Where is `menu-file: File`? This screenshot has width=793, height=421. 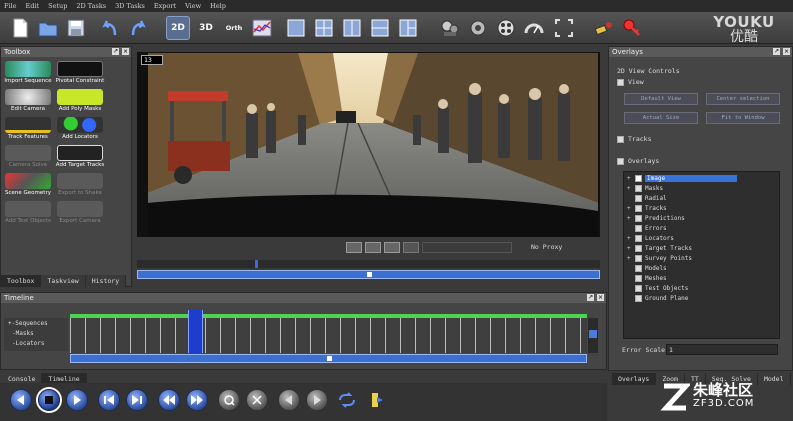
menu-file: File is located at coordinates (10, 6).